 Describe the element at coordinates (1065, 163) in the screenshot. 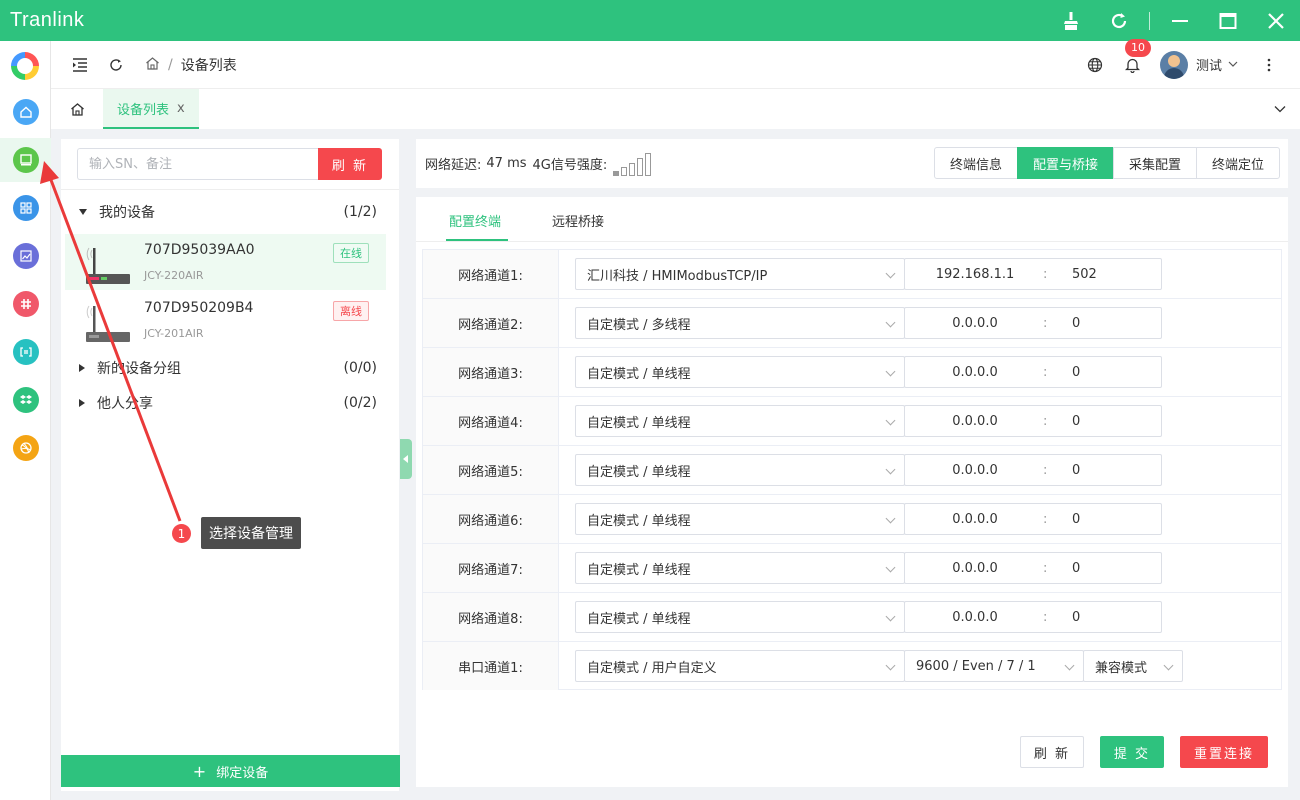

I see `tab-config-bridge: 配置与桥接` at that location.